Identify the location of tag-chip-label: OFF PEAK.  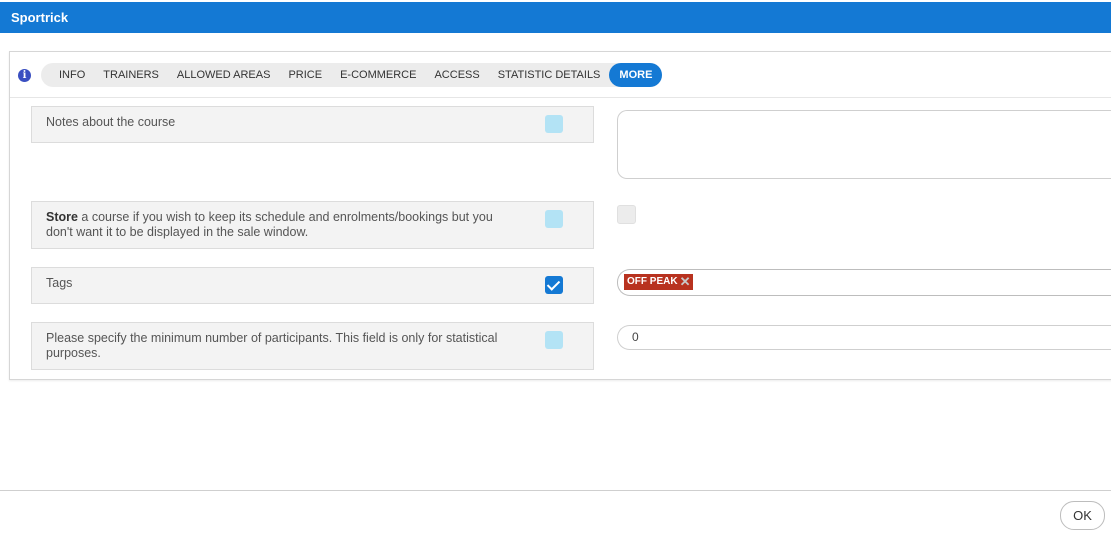
(652, 281).